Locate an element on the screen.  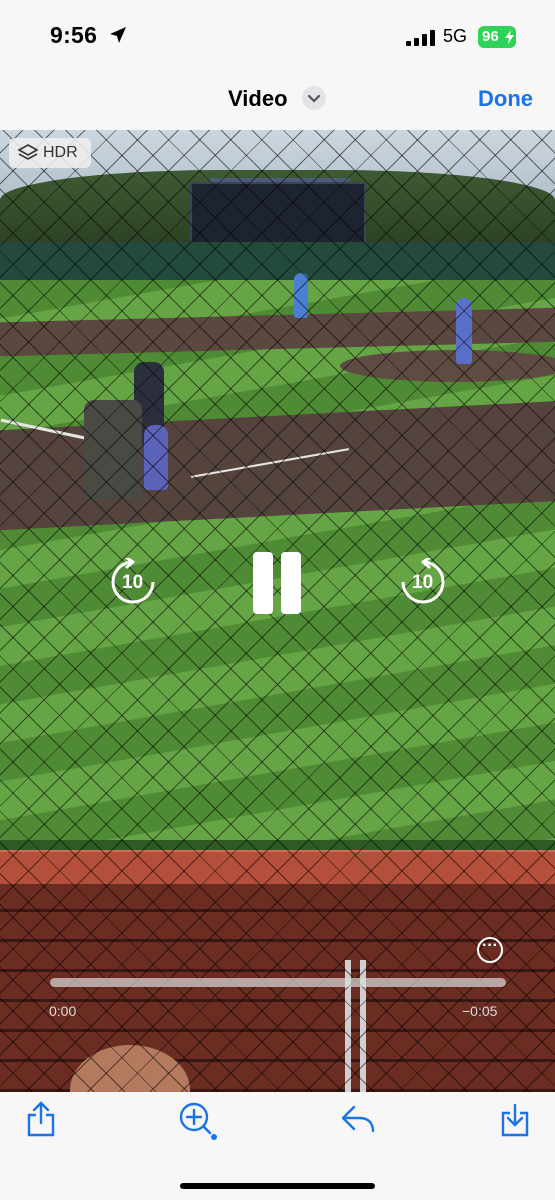
network-type: 5G is located at coordinates (455, 36).